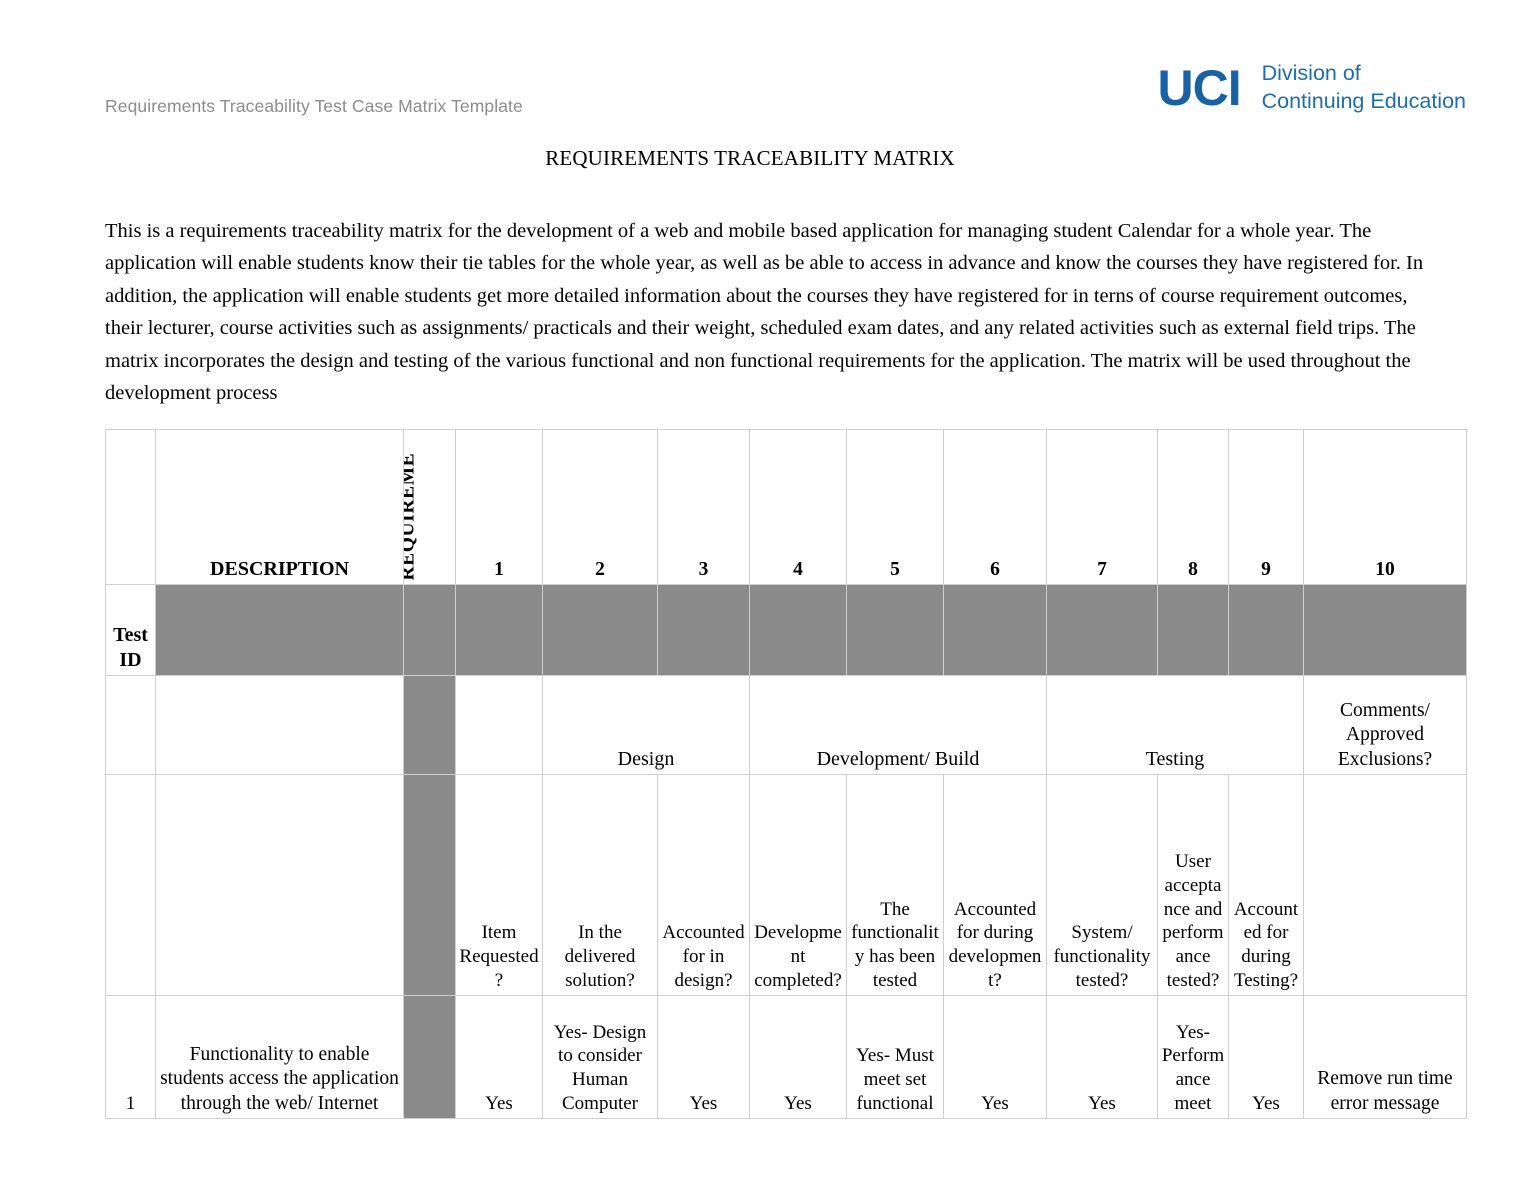 The height and width of the screenshot is (1190, 1540). I want to click on header-cell-description: DESCRIPTION, so click(279, 507).